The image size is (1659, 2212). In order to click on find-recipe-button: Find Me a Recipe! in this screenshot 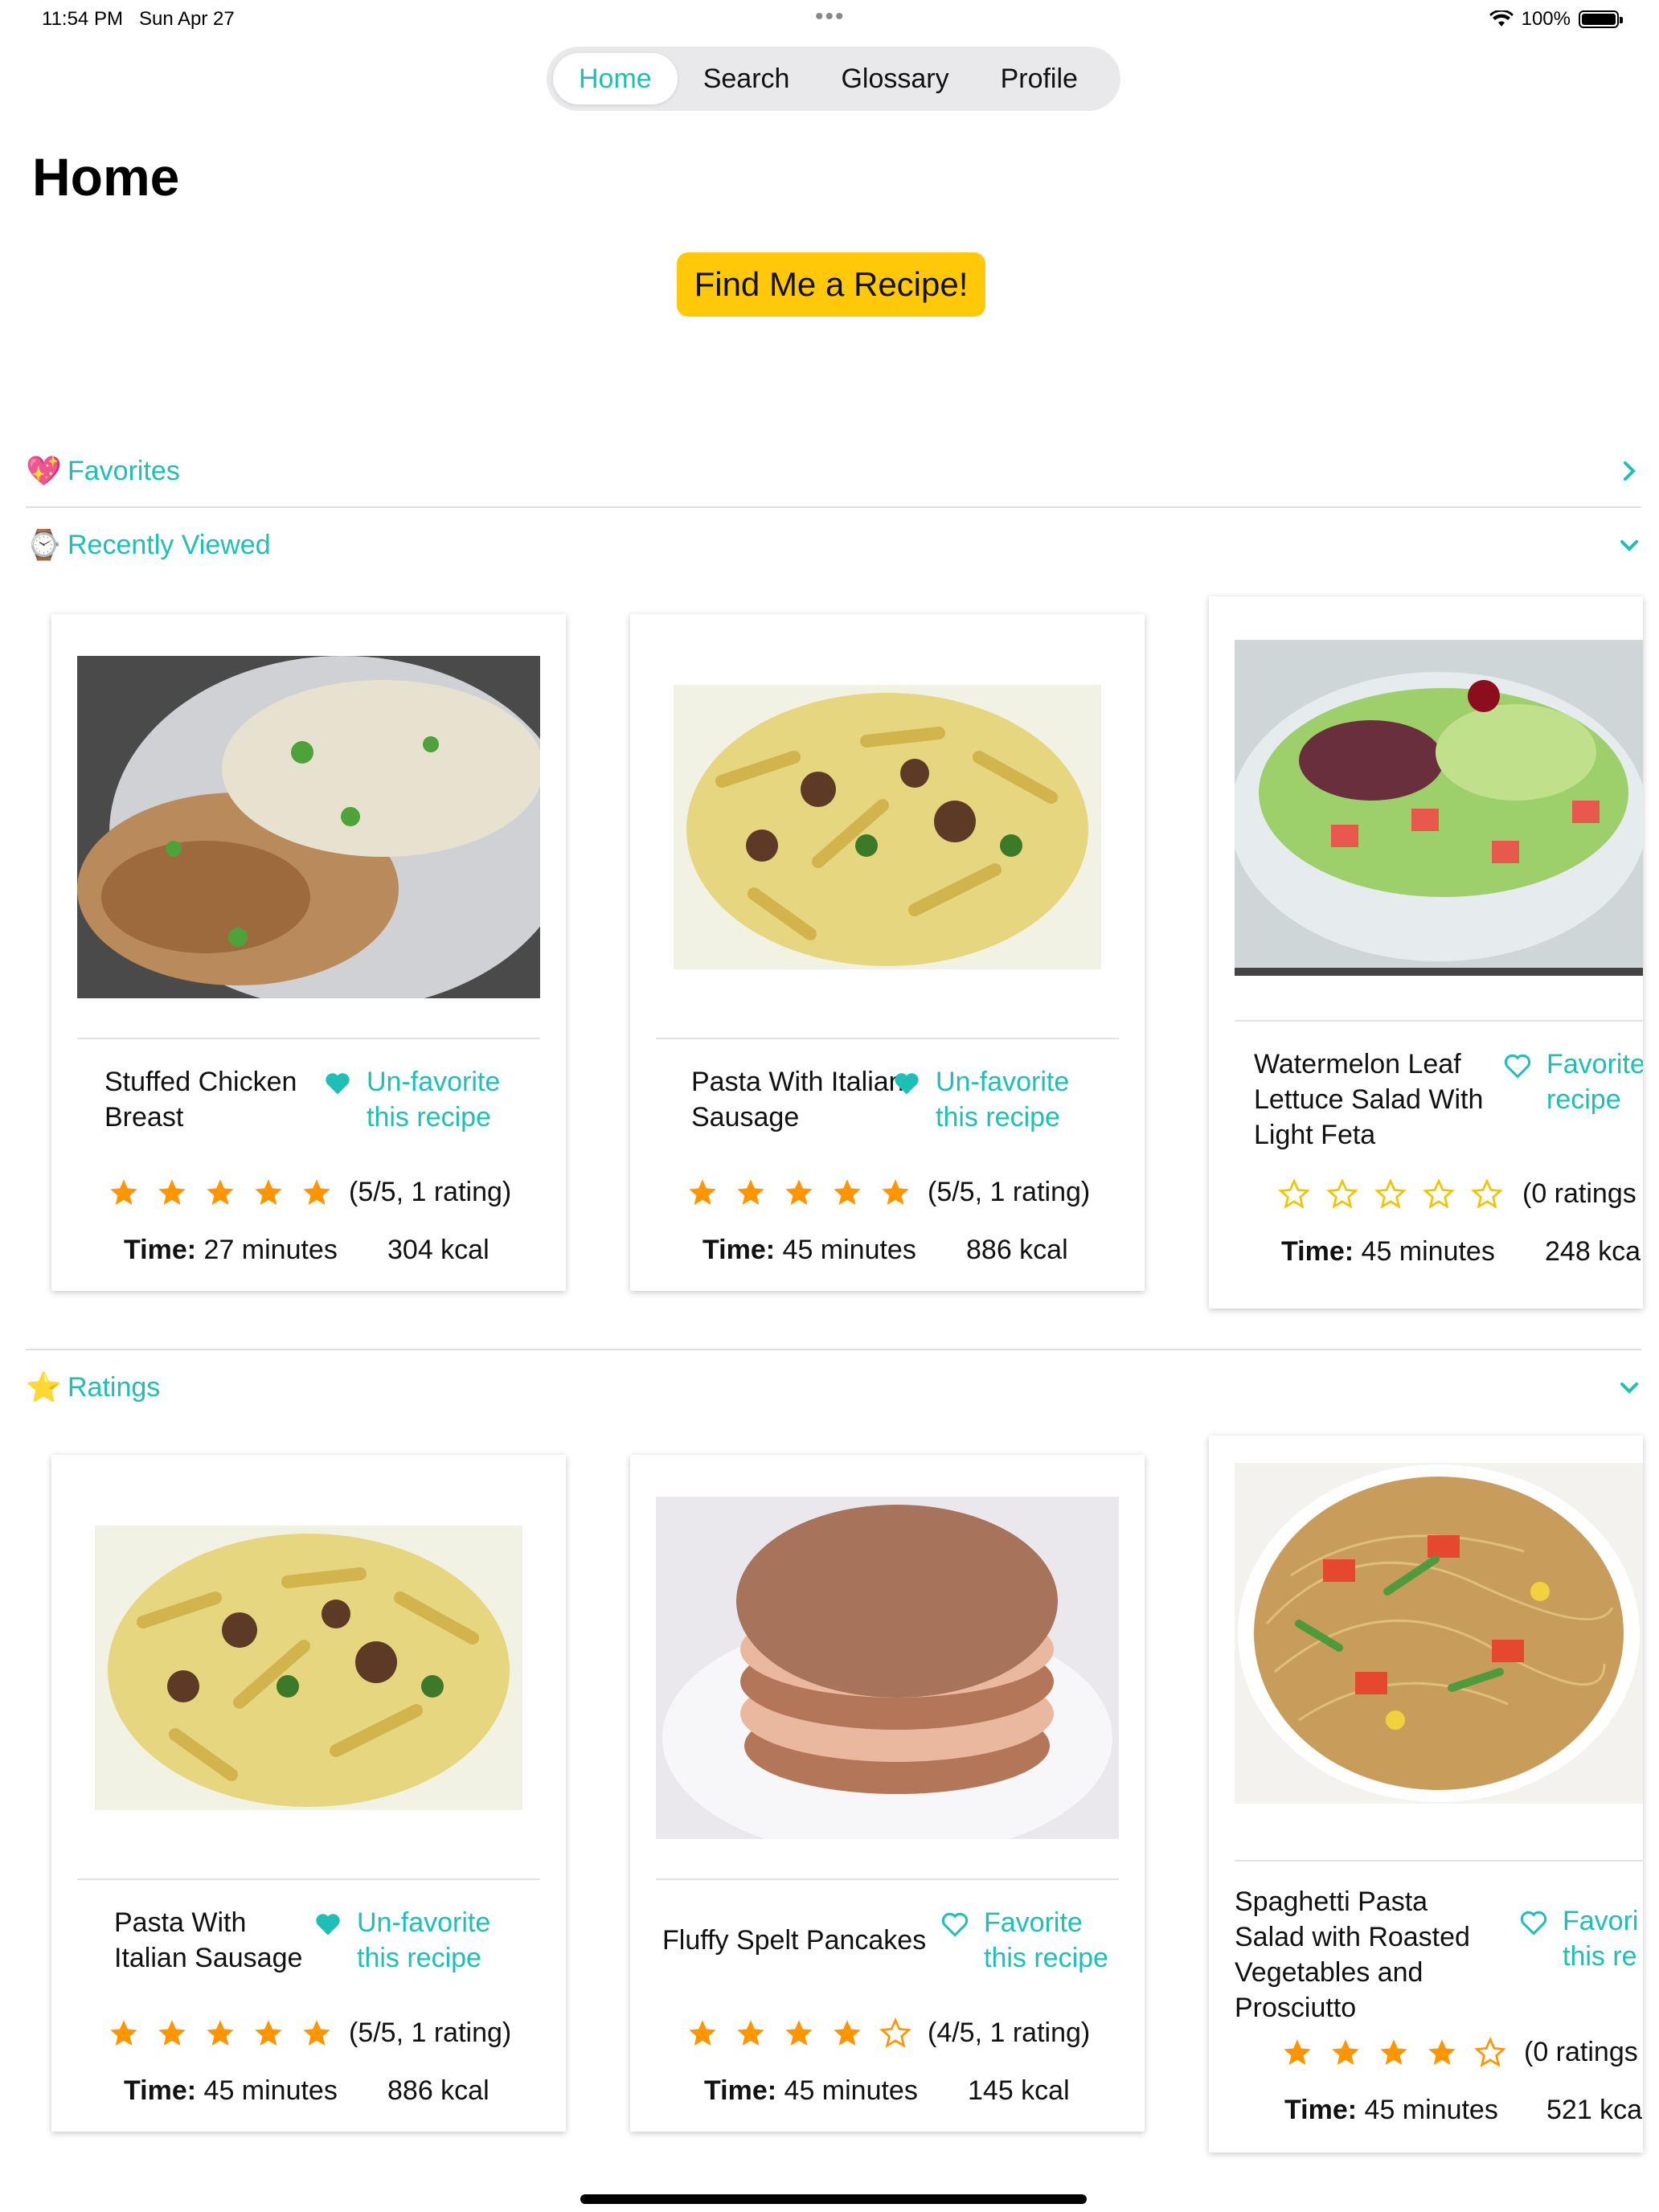, I will do `click(831, 284)`.